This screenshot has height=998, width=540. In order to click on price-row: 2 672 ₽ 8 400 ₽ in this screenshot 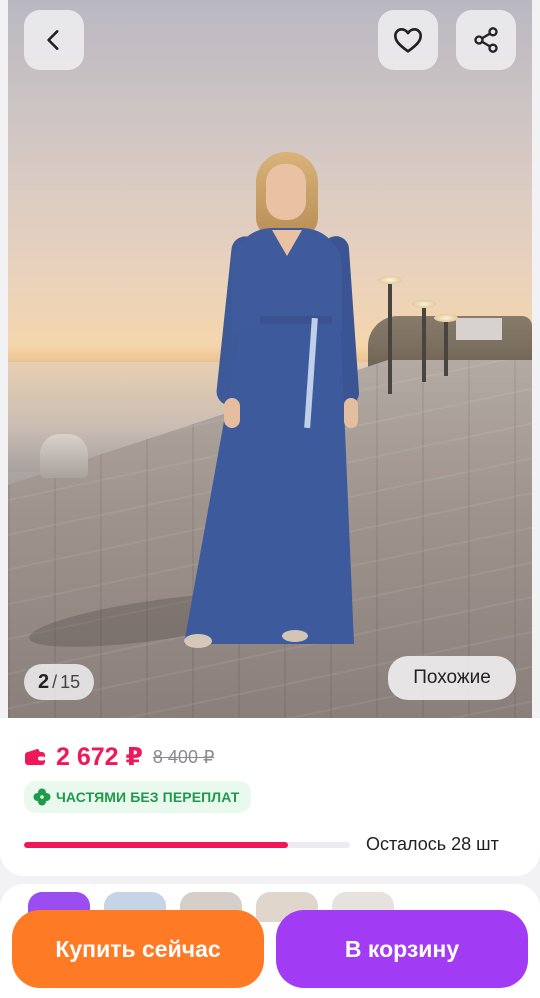, I will do `click(119, 757)`.